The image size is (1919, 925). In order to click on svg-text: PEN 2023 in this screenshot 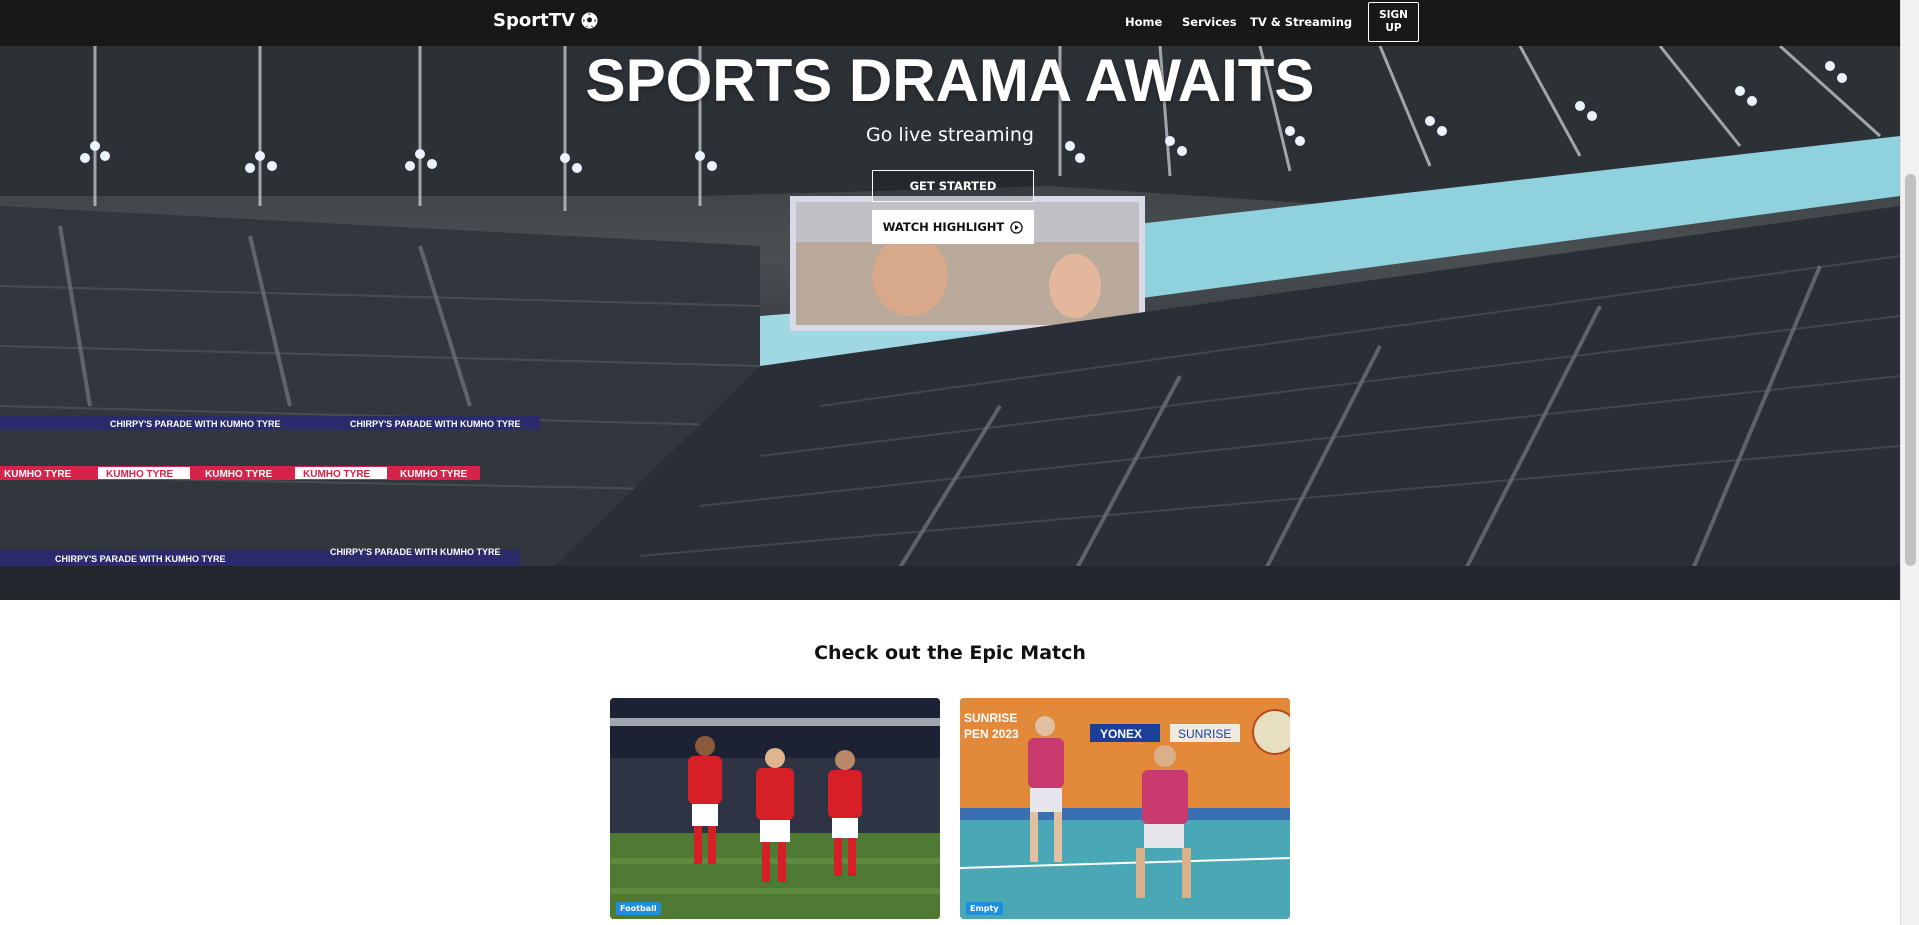, I will do `click(991, 734)`.